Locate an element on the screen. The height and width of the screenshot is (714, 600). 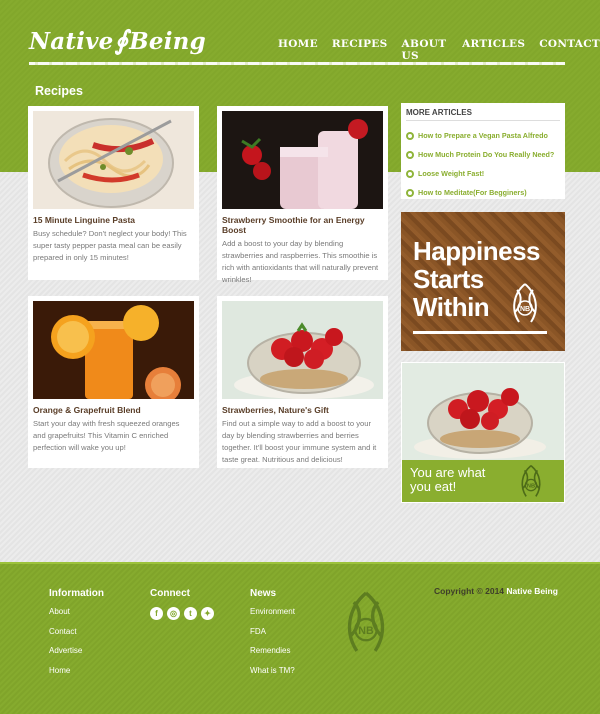
twitter-icon: ✦ is located at coordinates (207, 613).